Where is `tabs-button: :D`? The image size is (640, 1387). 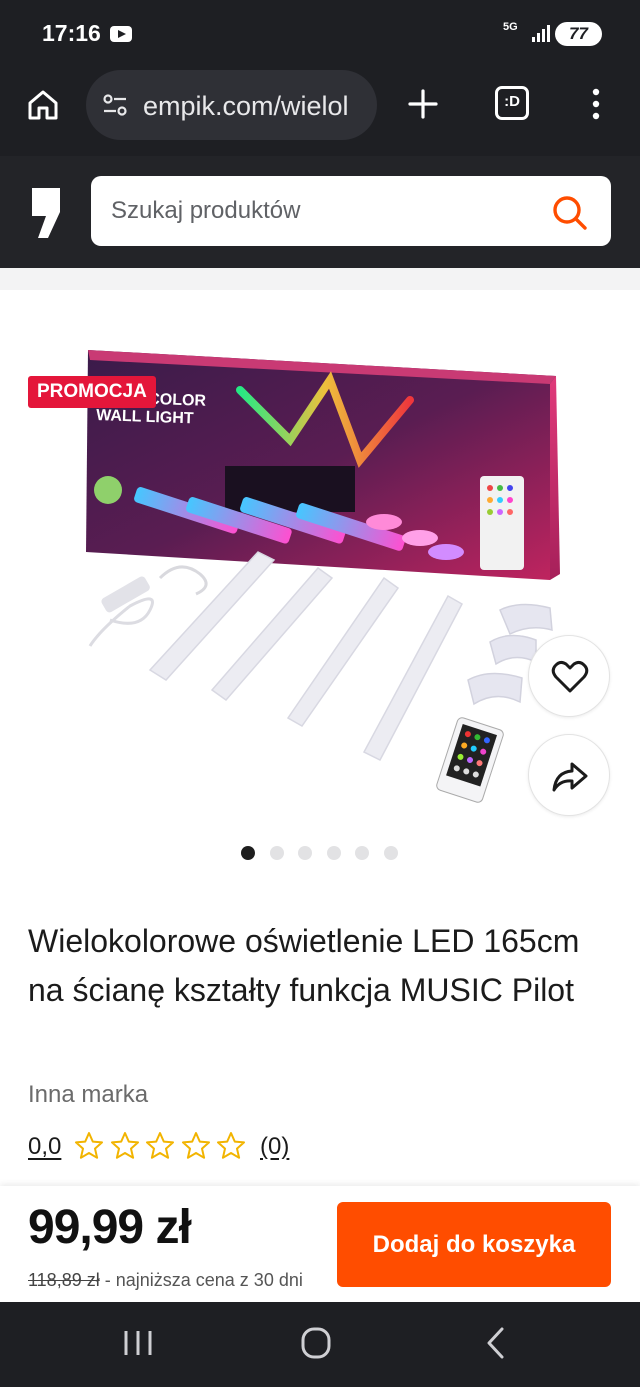
tabs-button: :D is located at coordinates (512, 103).